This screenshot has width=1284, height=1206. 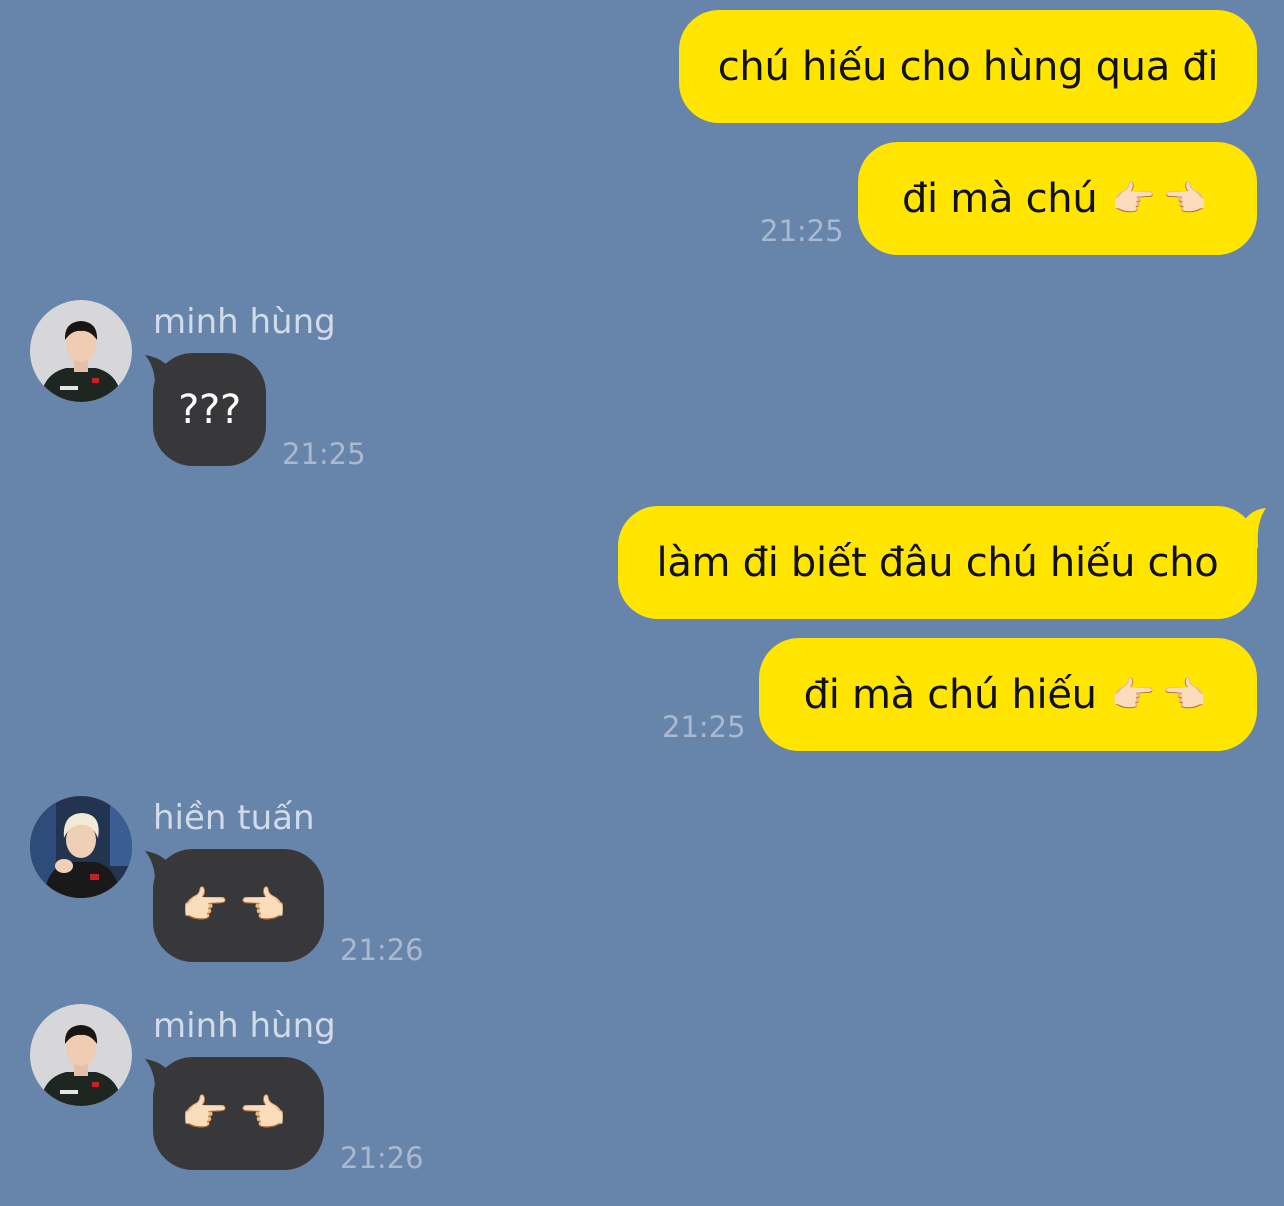 What do you see at coordinates (999, 198) in the screenshot?
I see `message-text: đi mà chú` at bounding box center [999, 198].